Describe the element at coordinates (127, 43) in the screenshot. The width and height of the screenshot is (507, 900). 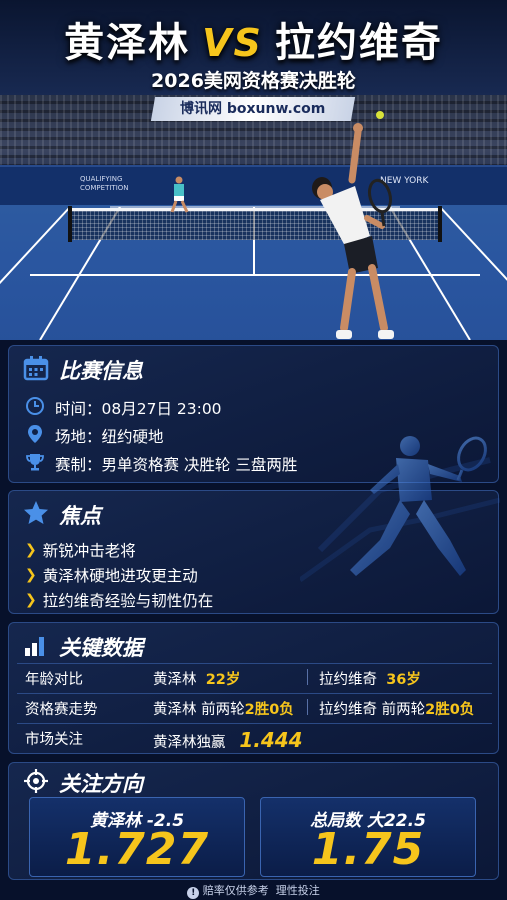
I see `player-a-name: 黄泽林` at that location.